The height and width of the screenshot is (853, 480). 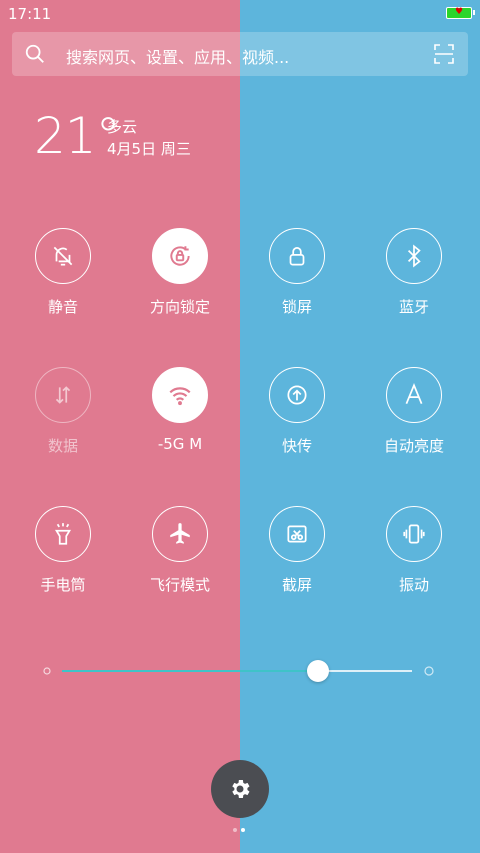 What do you see at coordinates (180, 395) in the screenshot?
I see `wifi-icon` at bounding box center [180, 395].